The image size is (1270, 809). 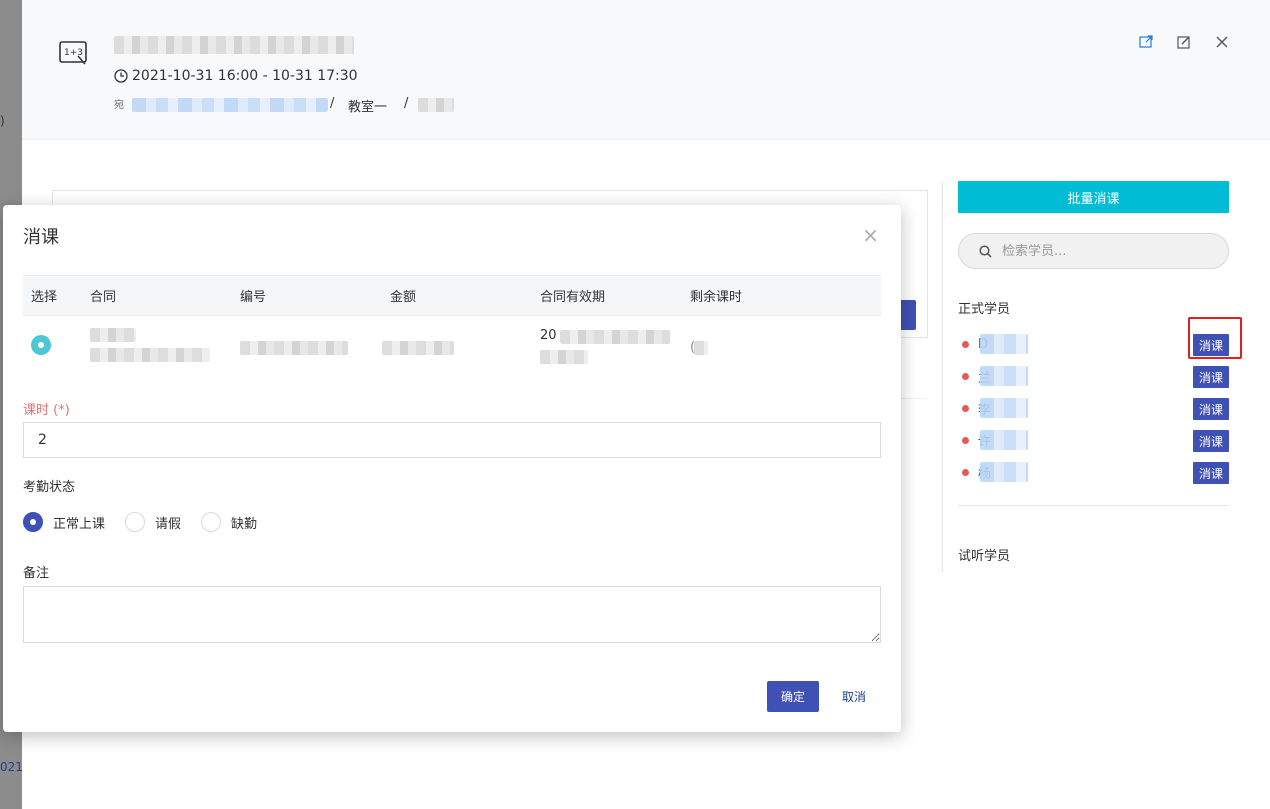 What do you see at coordinates (36, 573) in the screenshot?
I see `remark-label: 备注` at bounding box center [36, 573].